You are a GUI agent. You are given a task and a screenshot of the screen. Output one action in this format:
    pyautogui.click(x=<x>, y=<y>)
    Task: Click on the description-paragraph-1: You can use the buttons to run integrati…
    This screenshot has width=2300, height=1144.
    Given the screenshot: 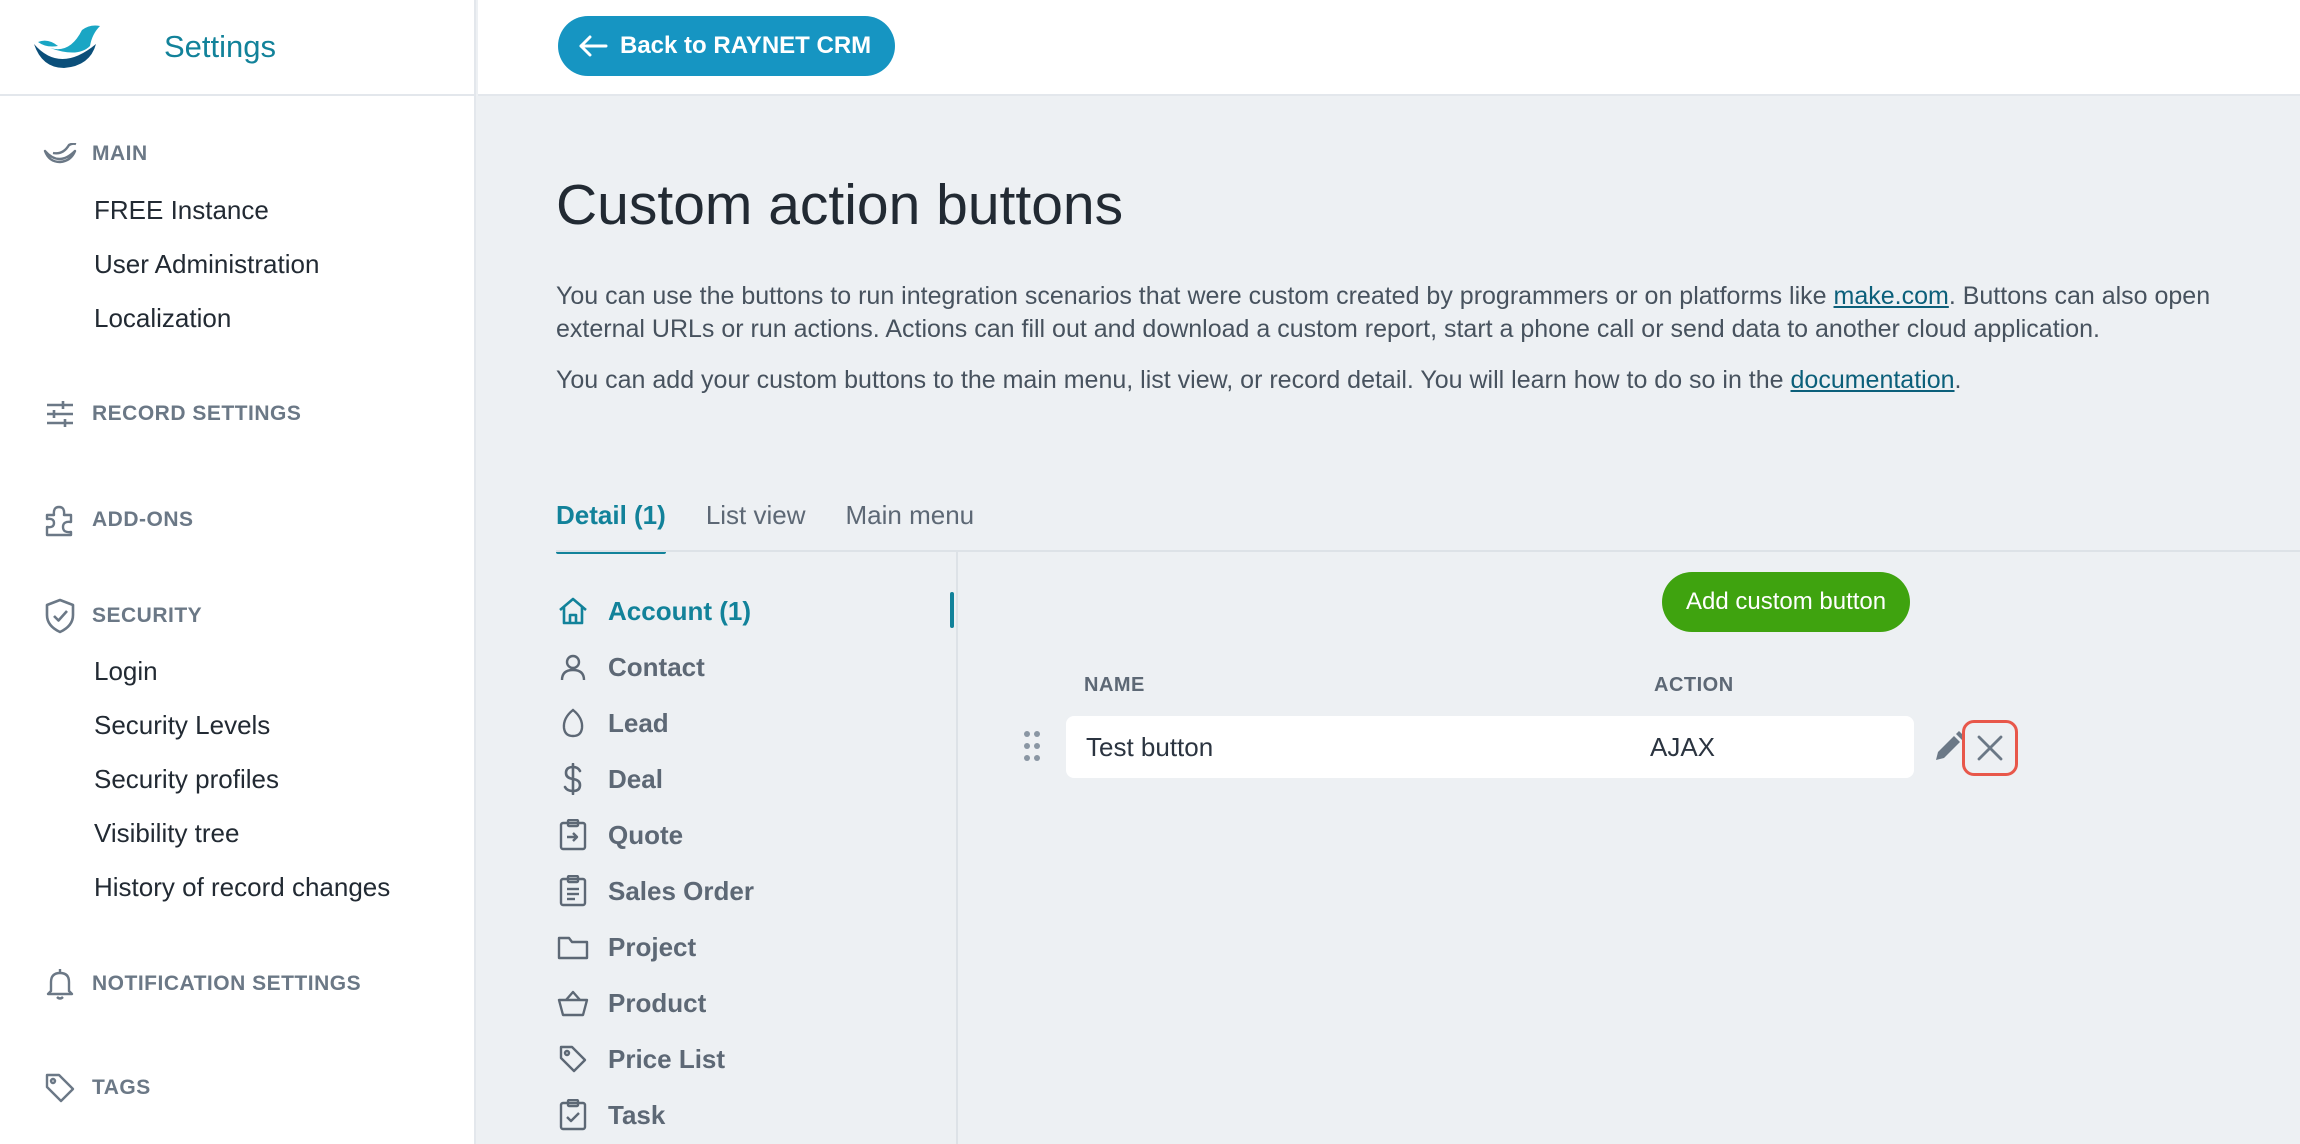 What is the action you would take?
    pyautogui.click(x=1428, y=313)
    